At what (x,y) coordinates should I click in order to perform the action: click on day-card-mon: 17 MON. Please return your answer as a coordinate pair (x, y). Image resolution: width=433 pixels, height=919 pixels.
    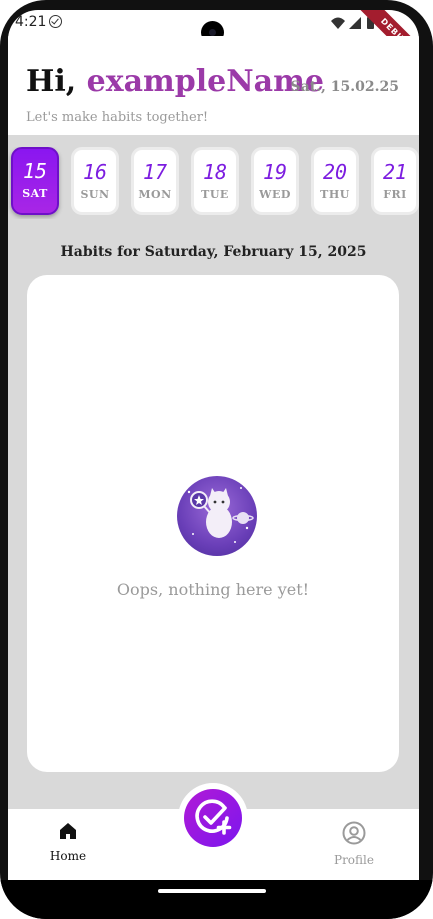
    Looking at the image, I should click on (155, 181).